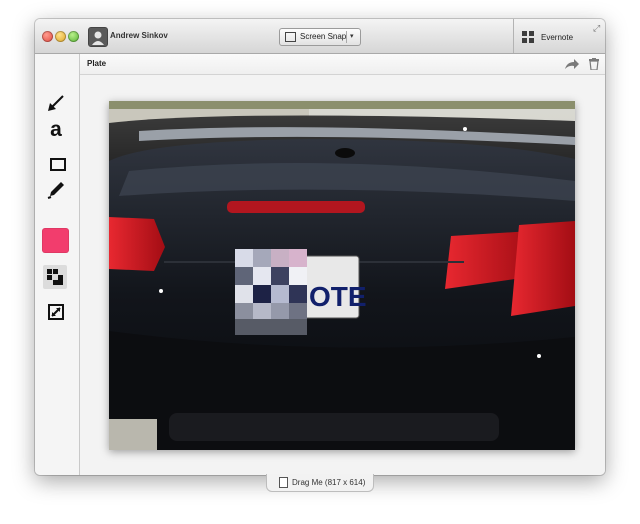 The height and width of the screenshot is (524, 640). Describe the element at coordinates (352, 36) in the screenshot. I see `chevron-down-icon: ▾` at that location.